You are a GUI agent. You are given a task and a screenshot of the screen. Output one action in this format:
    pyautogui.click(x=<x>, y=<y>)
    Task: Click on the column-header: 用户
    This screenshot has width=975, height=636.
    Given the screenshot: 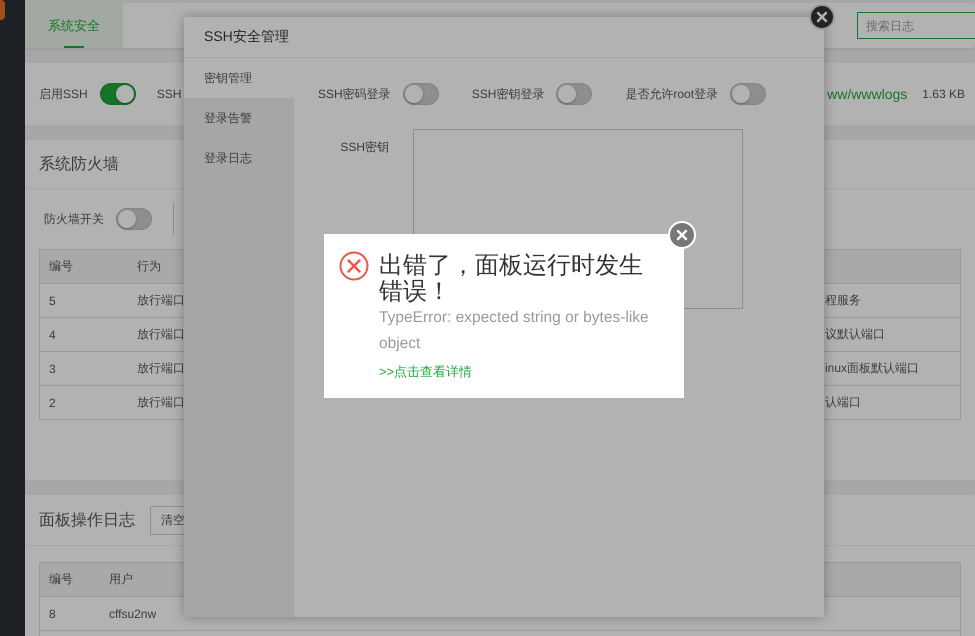 What is the action you would take?
    pyautogui.click(x=121, y=579)
    